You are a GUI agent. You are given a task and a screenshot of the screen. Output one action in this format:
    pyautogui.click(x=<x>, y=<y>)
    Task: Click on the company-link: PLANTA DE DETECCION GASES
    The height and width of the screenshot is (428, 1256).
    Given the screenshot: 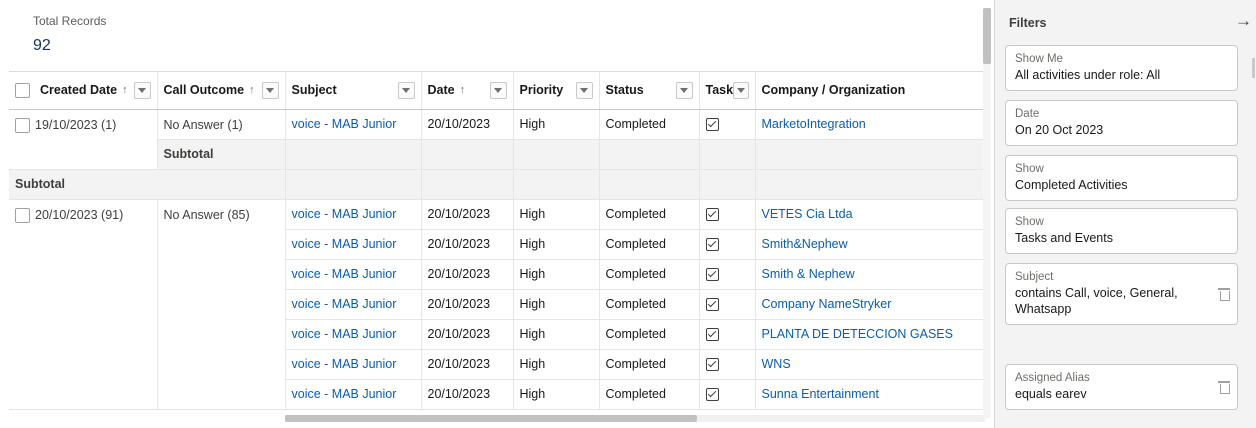 What is the action you would take?
    pyautogui.click(x=869, y=334)
    